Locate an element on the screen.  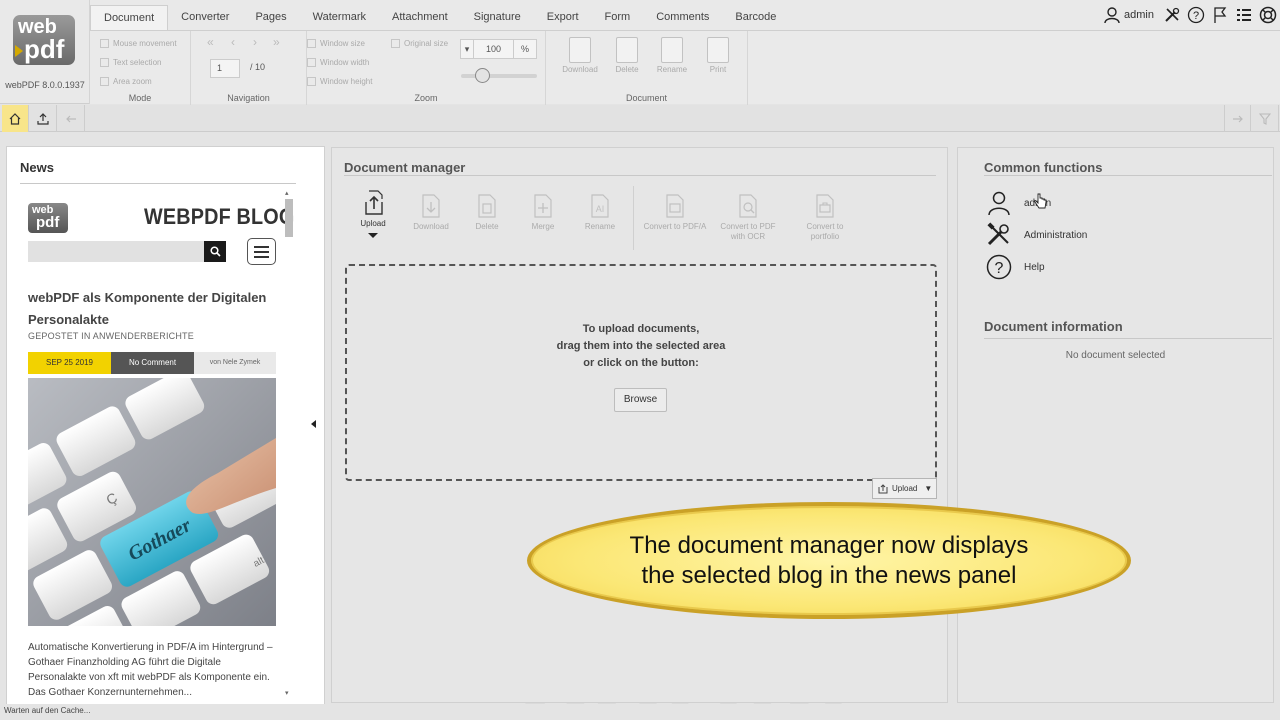
delete-label: Delete is located at coordinates (627, 69).